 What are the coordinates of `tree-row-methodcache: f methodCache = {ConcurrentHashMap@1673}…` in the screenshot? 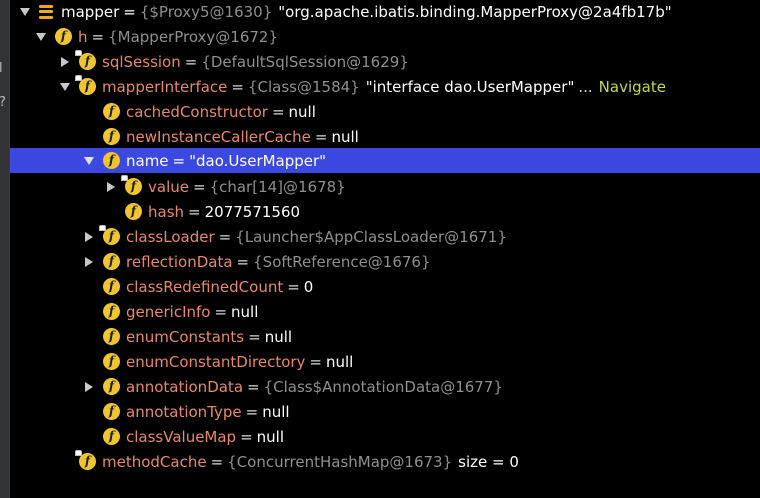 It's located at (385, 461).